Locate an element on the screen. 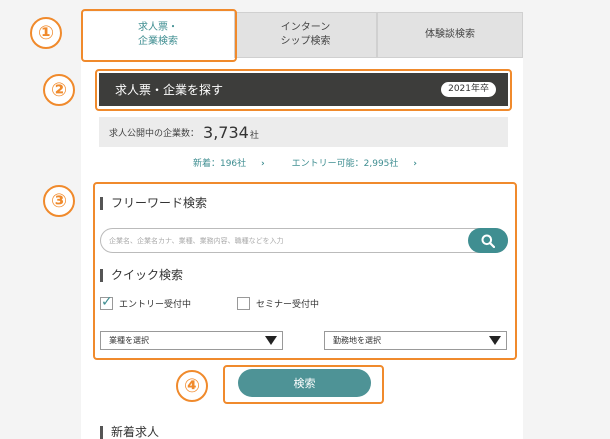 Image resolution: width=610 pixels, height=439 pixels. new-link: 新着：196社 › is located at coordinates (229, 164).